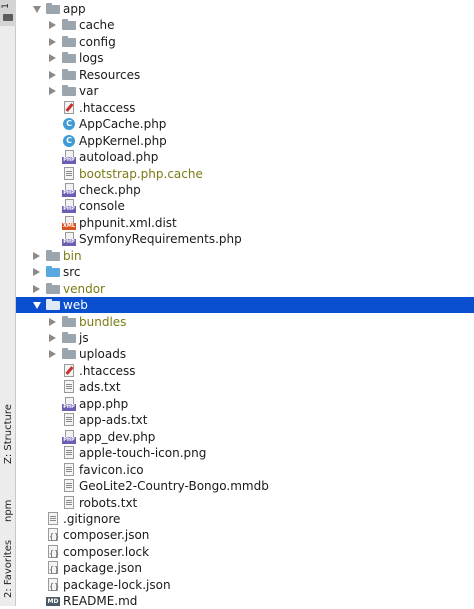 This screenshot has width=474, height=609. I want to click on npm-tab-label: npm, so click(8, 510).